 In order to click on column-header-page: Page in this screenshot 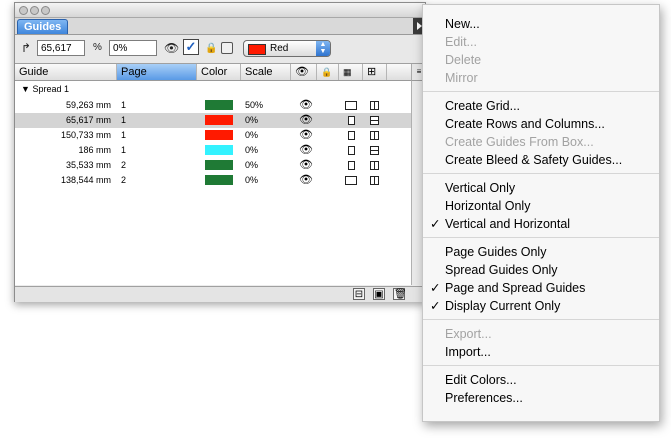, I will do `click(157, 72)`.